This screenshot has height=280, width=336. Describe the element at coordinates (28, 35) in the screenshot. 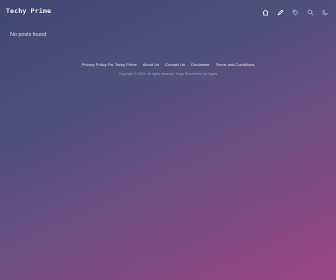

I see `no-posts-message: No posts found` at that location.